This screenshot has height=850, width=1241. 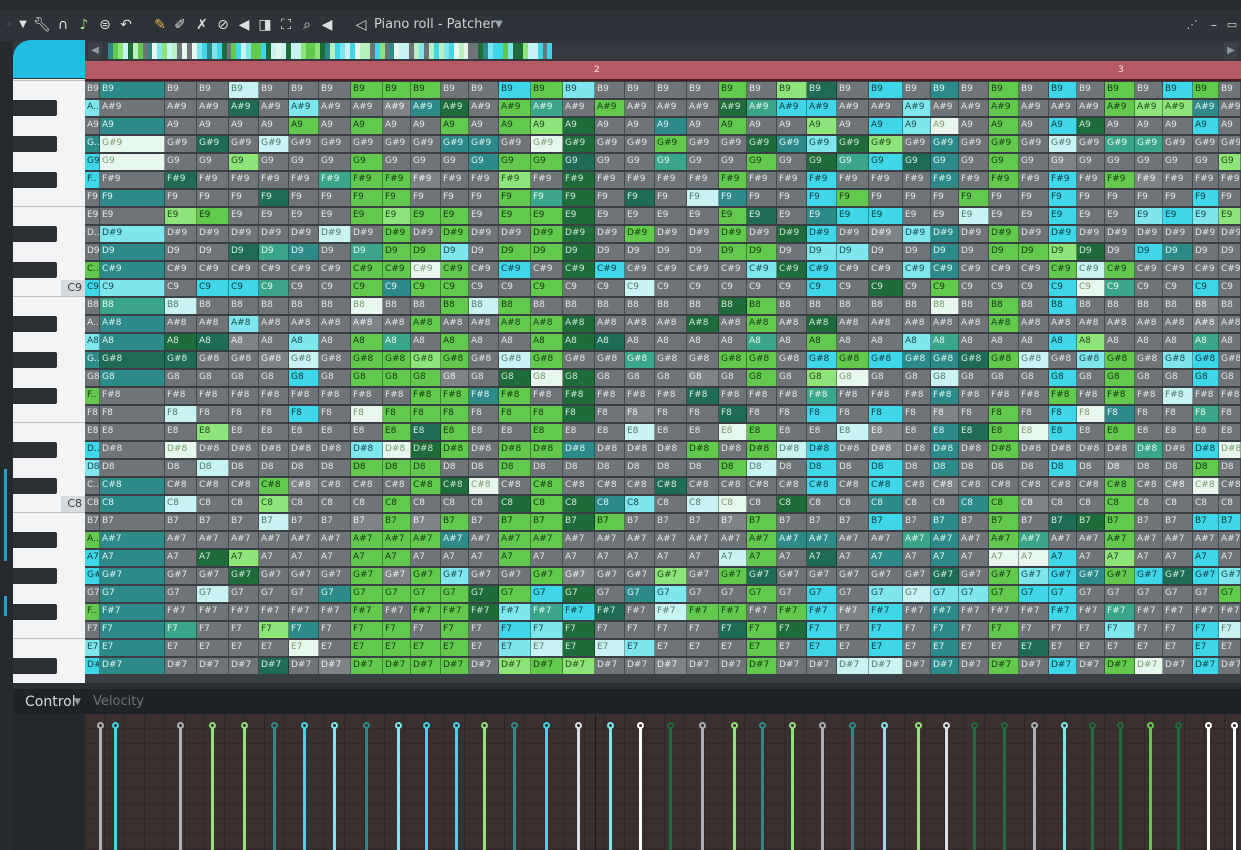 I want to click on note-block: C.., so click(x=92, y=270).